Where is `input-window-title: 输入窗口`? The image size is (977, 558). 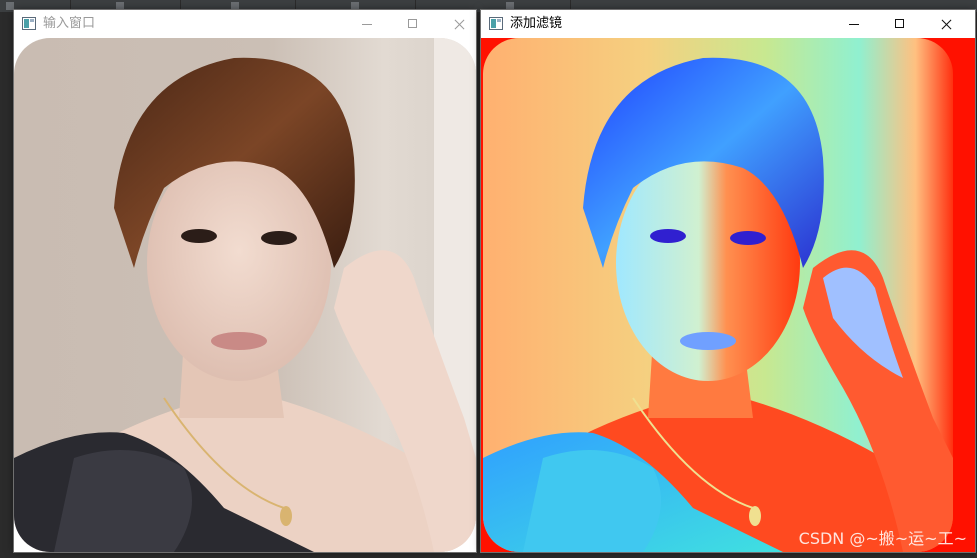
input-window-title: 输入窗口 is located at coordinates (69, 23).